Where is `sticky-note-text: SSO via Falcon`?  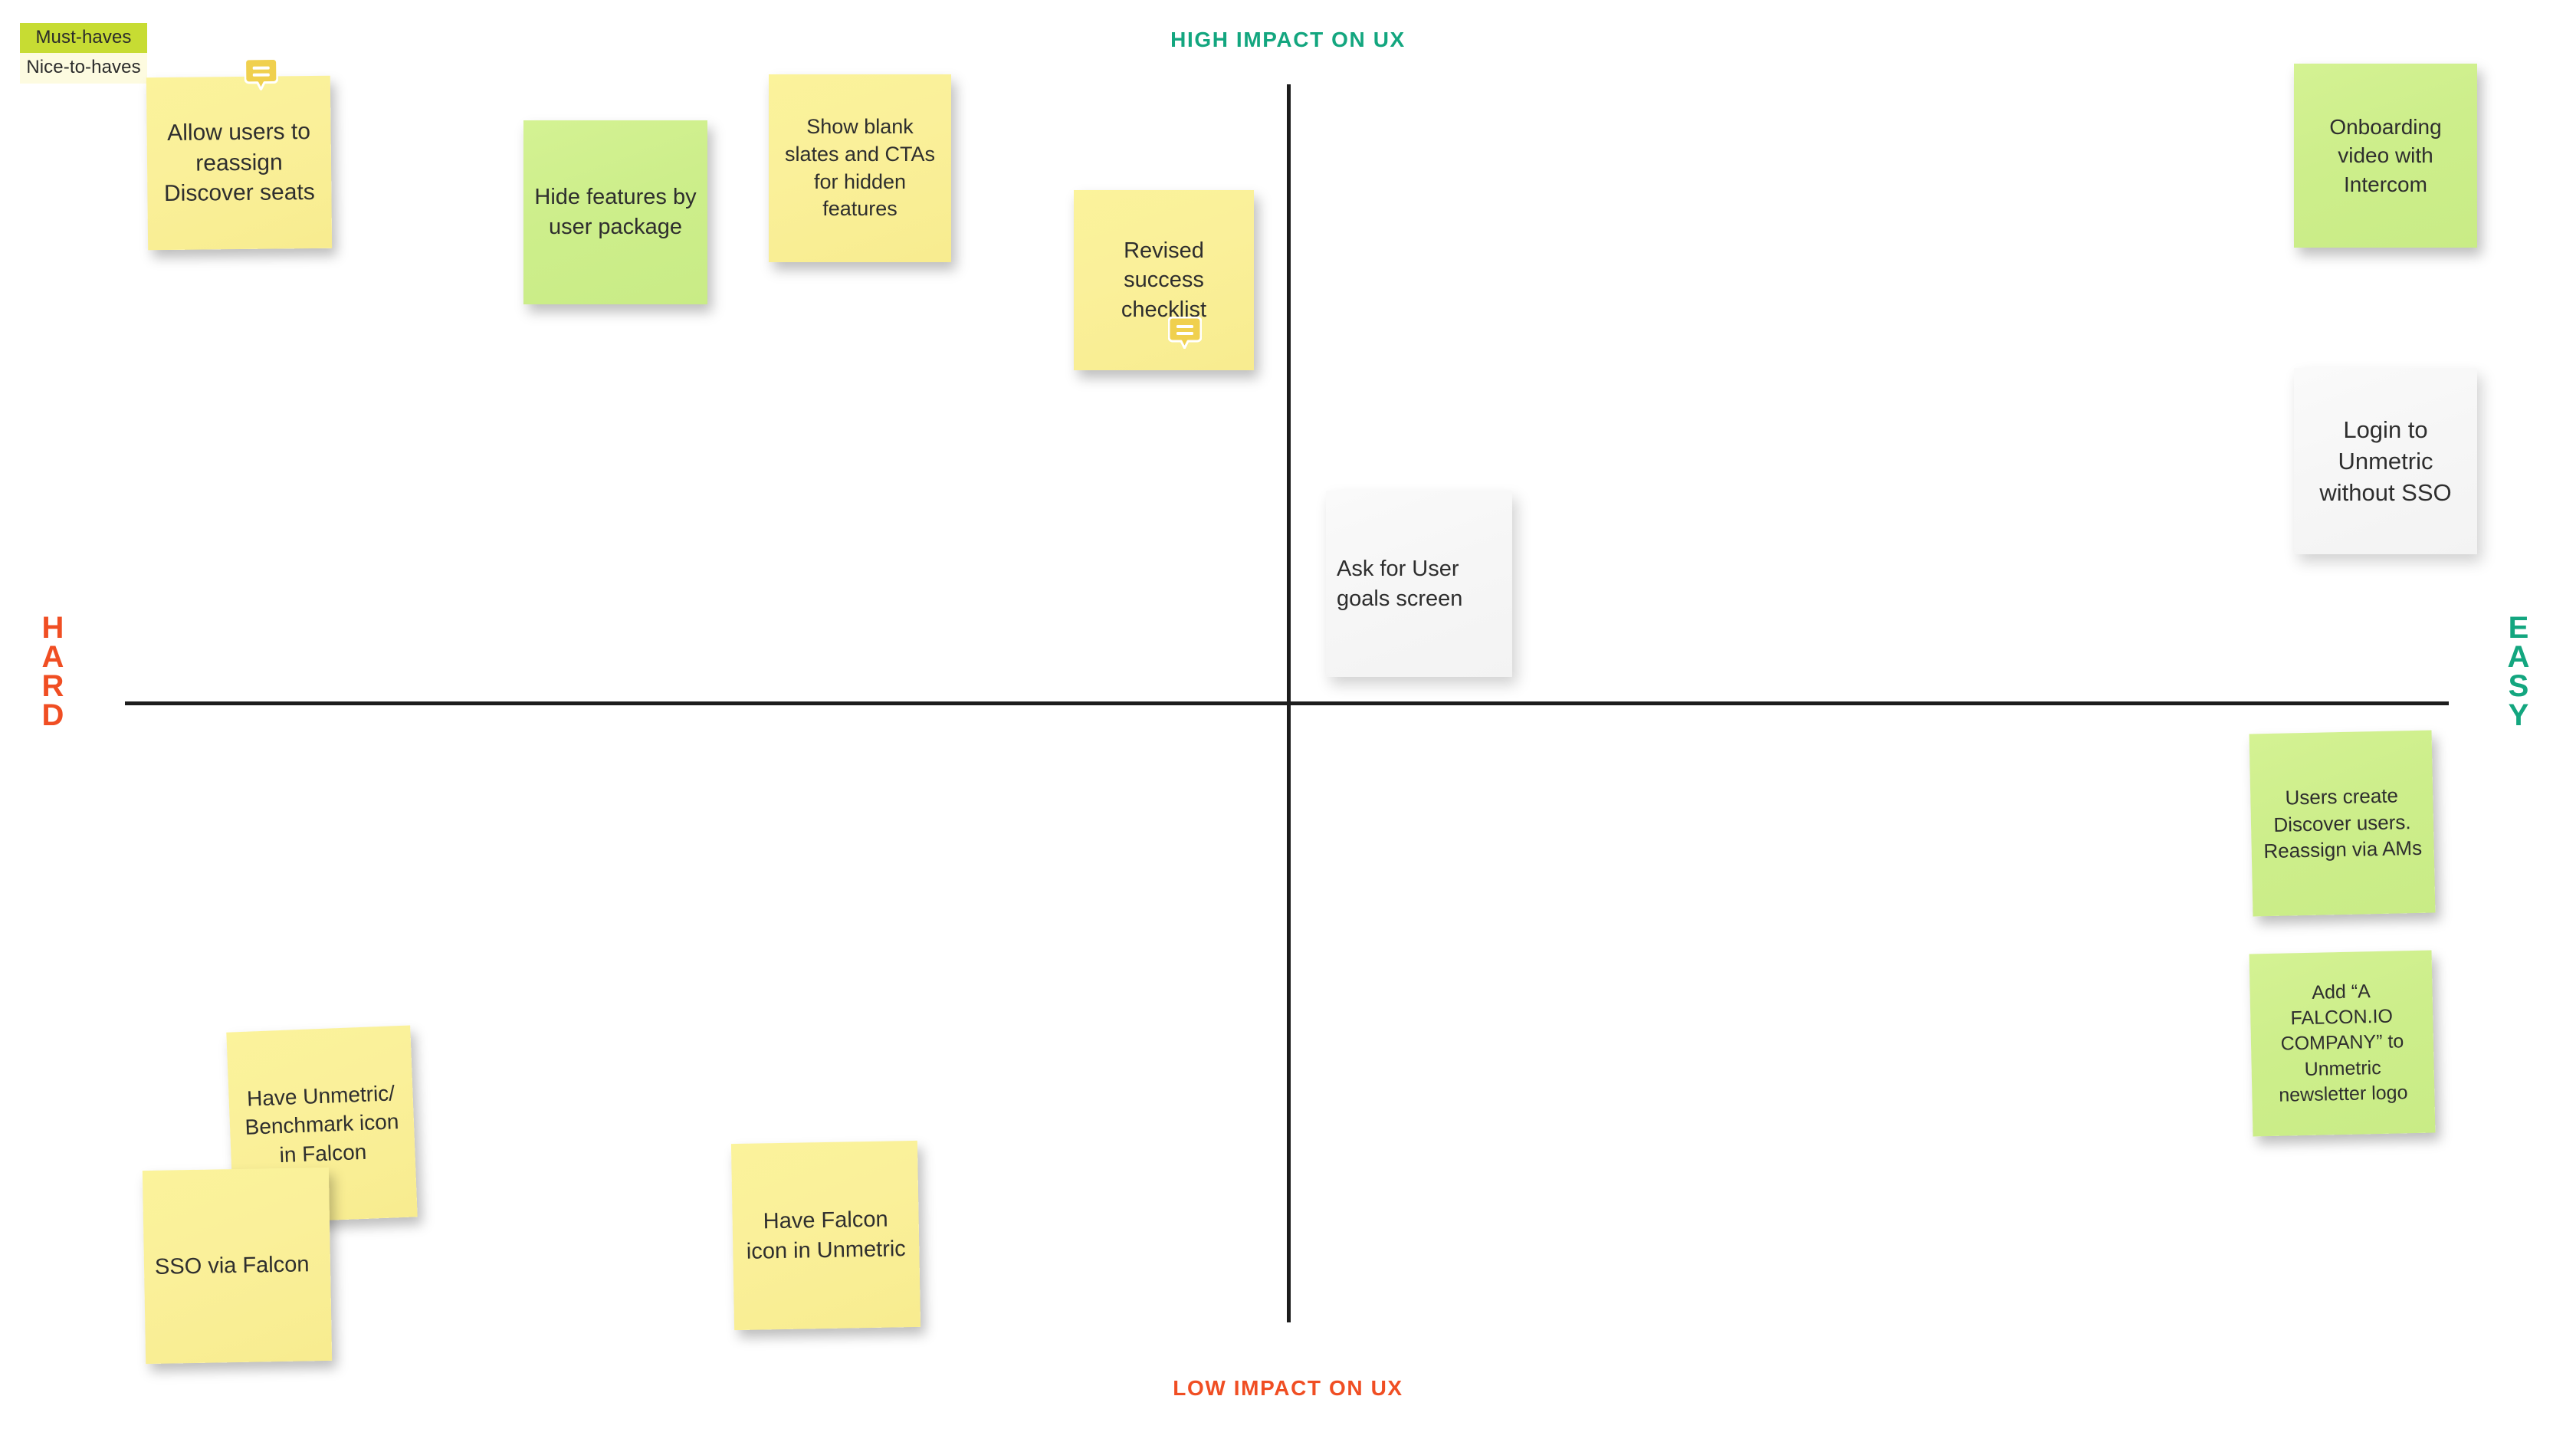 sticky-note-text: SSO via Falcon is located at coordinates (232, 1265).